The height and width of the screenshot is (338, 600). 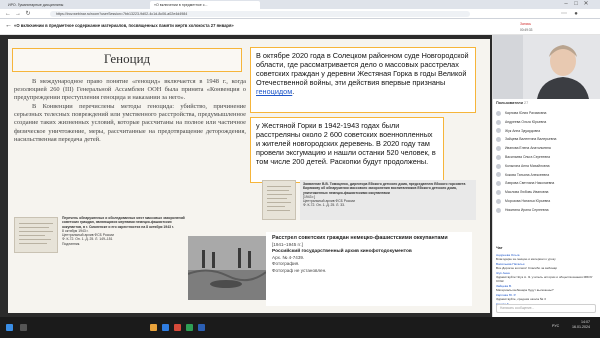 I want to click on participant-row: Колыгина Анна Михайловна, so click(x=546, y=166).